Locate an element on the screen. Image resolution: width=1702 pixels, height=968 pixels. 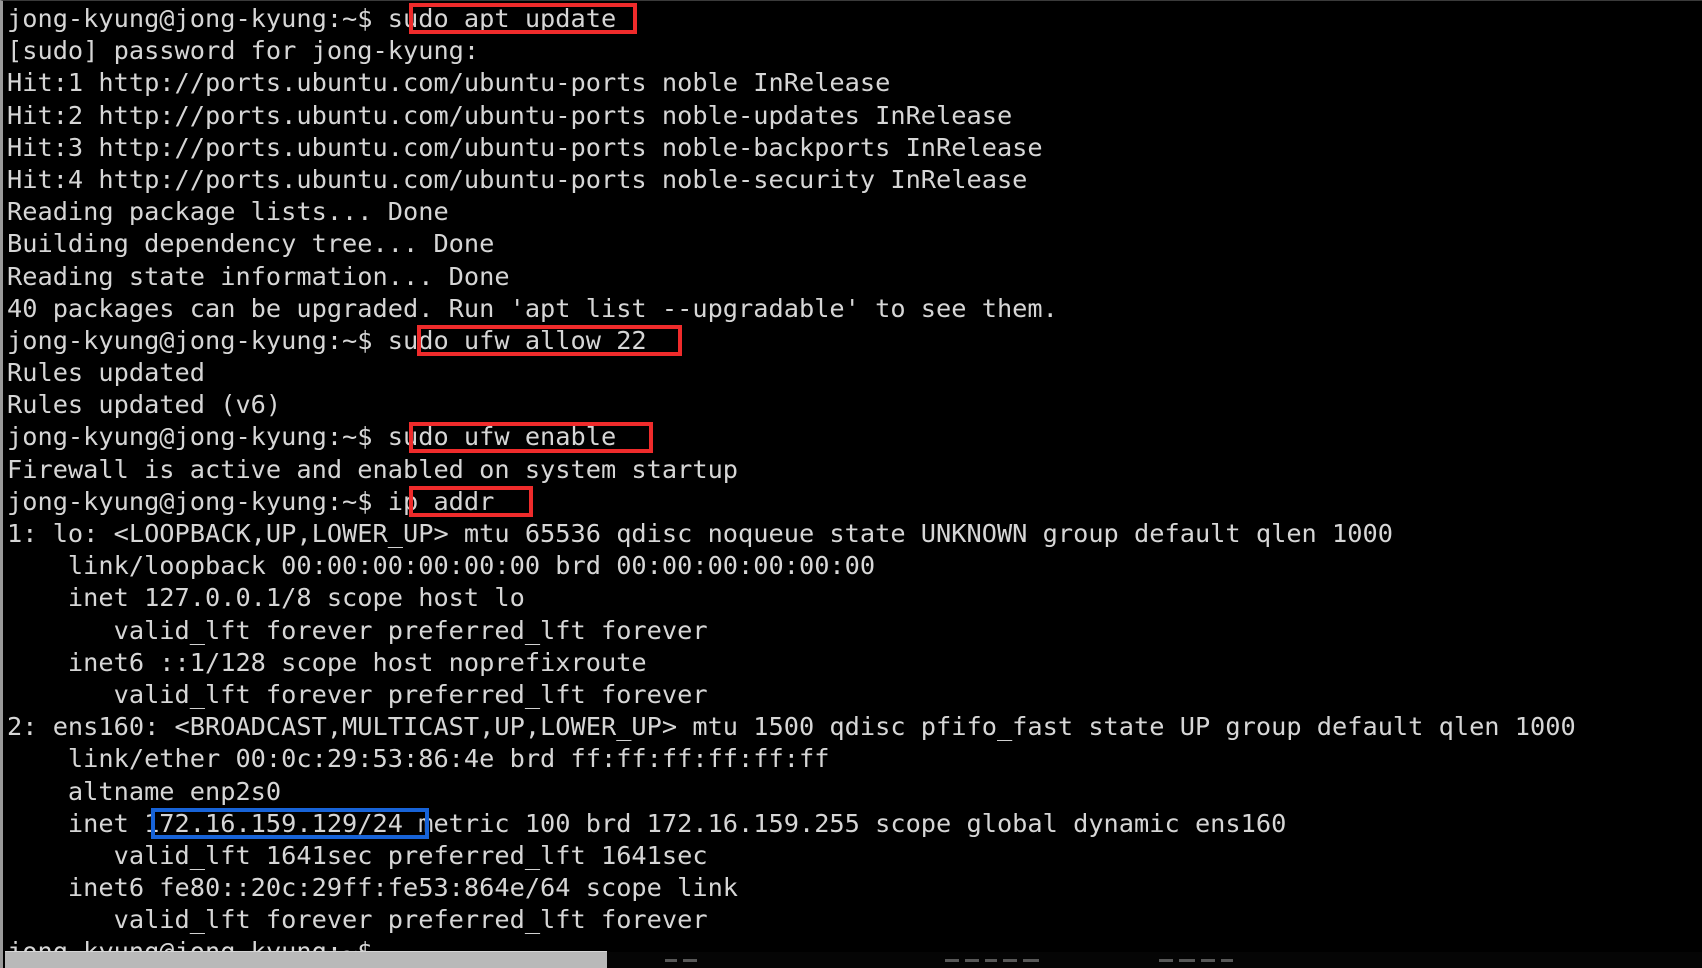
terminal-line: Building dependency tree... Done is located at coordinates (251, 244).